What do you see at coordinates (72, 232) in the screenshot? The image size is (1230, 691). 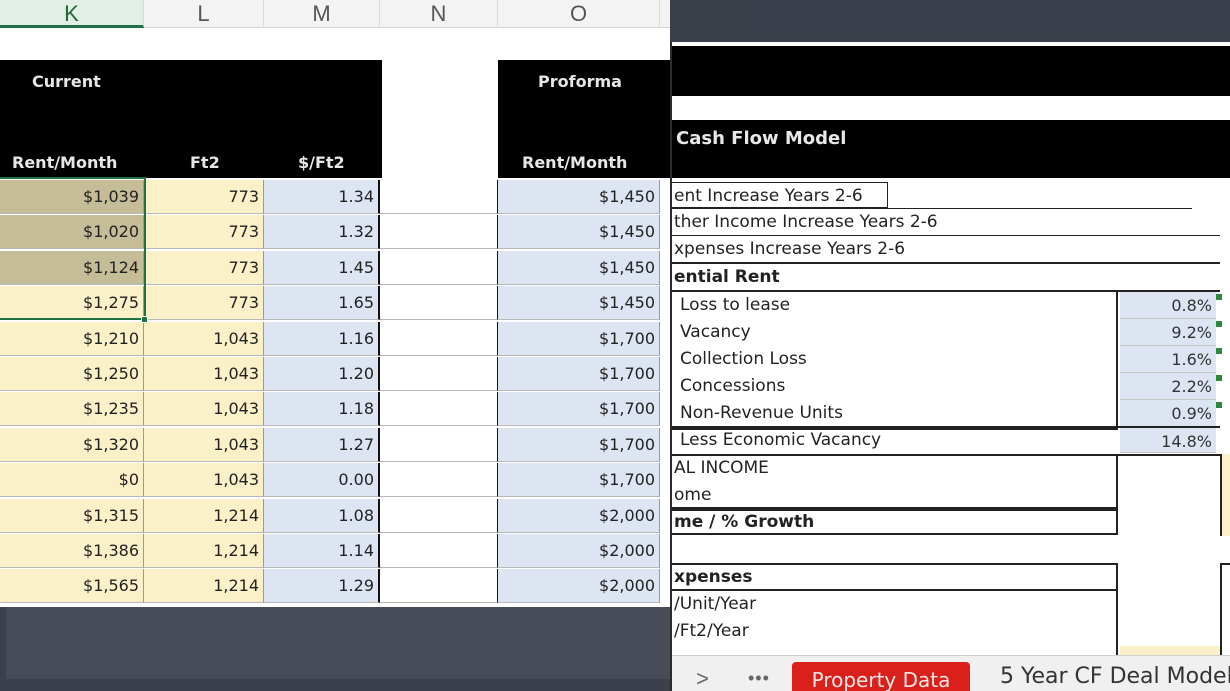 I see `current-rent-cell: $1,020` at bounding box center [72, 232].